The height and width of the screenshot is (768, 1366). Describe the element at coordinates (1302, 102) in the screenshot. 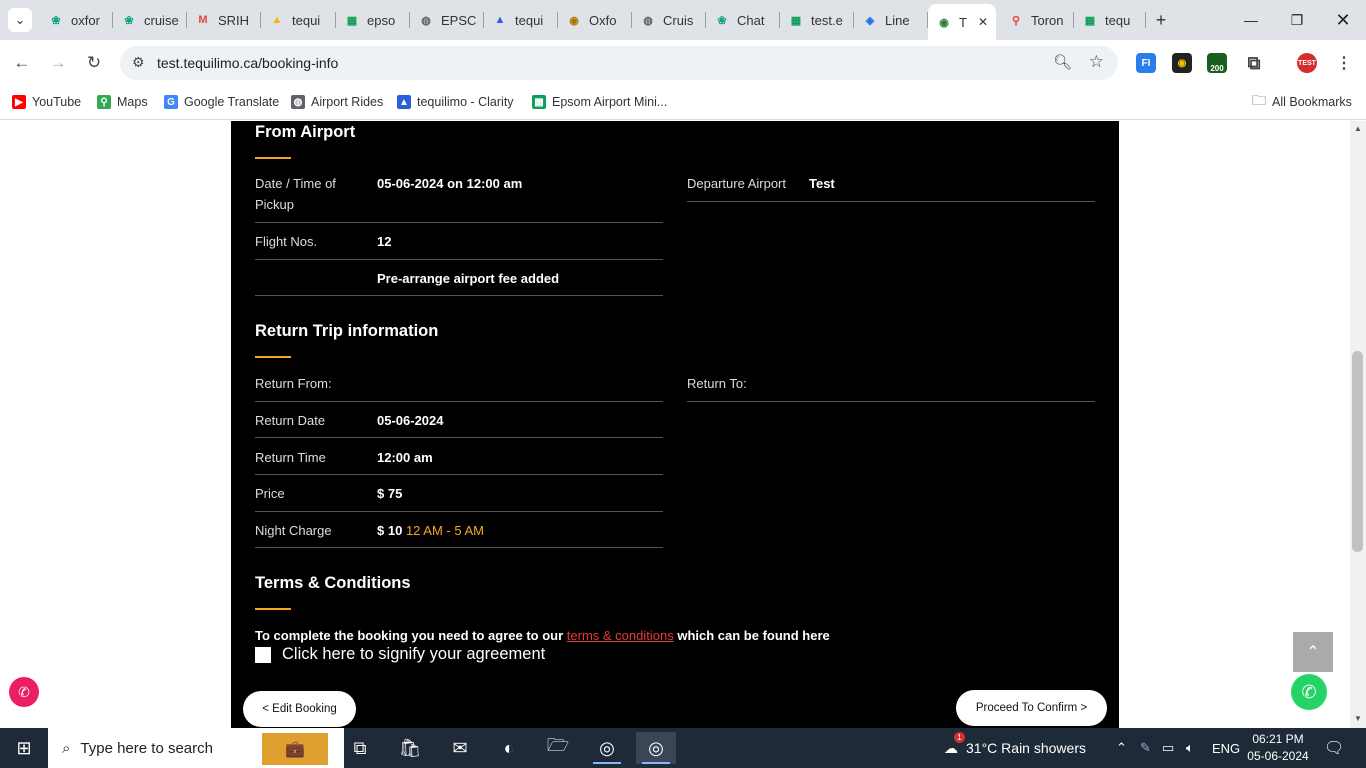

I see `all-bookmarks-button: 🗀 All Bookmarks` at that location.